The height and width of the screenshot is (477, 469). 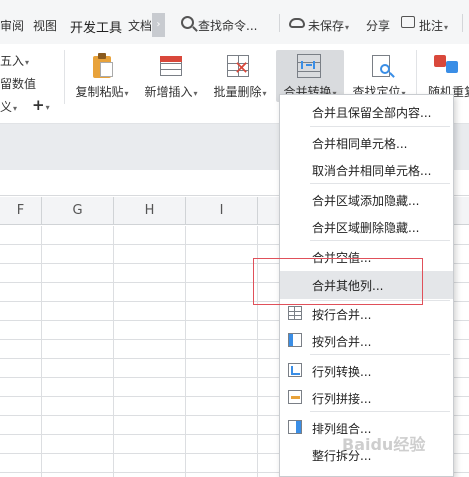 What do you see at coordinates (447, 66) in the screenshot?
I see `random-repeat-icon` at bounding box center [447, 66].